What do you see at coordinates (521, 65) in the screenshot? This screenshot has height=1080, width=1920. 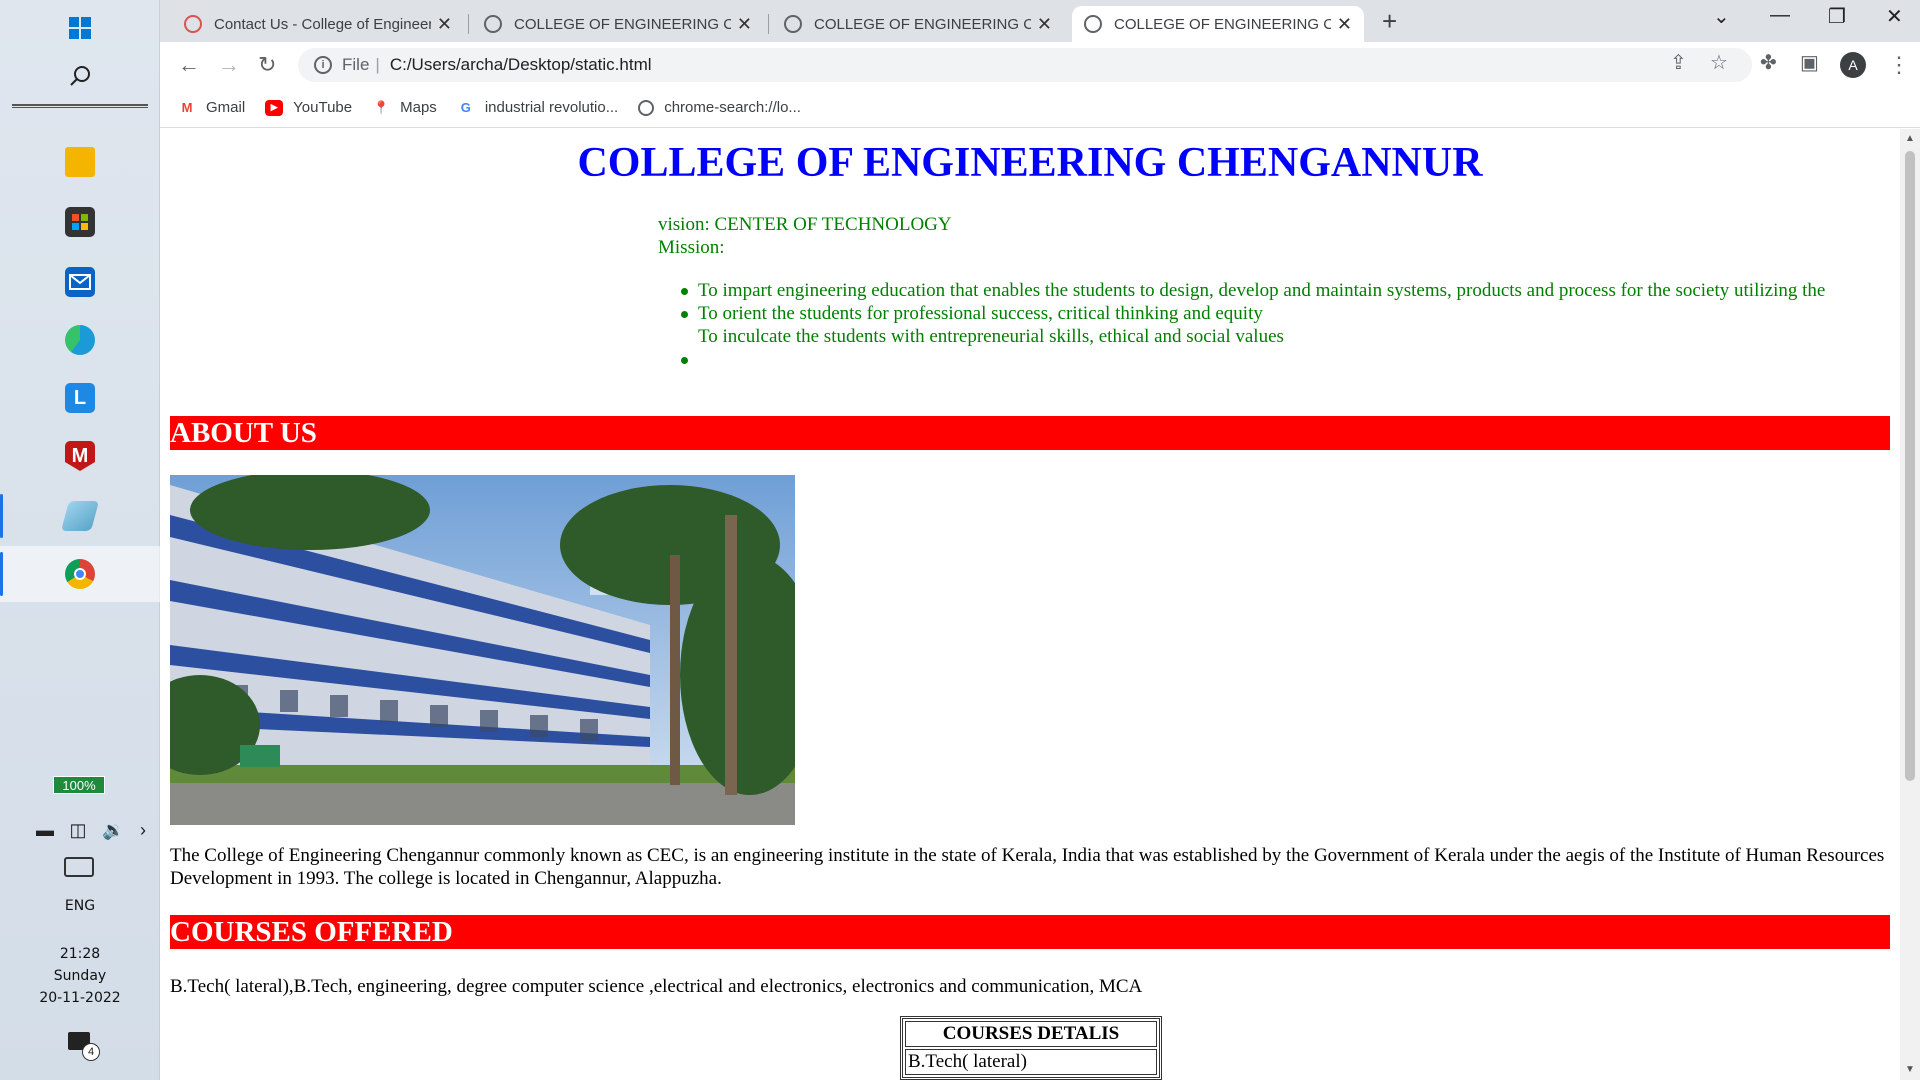 I see `address-url: C:/Users/archa/Desktop/static.html` at bounding box center [521, 65].